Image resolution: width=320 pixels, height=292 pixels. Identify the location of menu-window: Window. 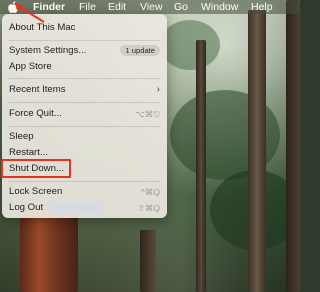
(219, 7).